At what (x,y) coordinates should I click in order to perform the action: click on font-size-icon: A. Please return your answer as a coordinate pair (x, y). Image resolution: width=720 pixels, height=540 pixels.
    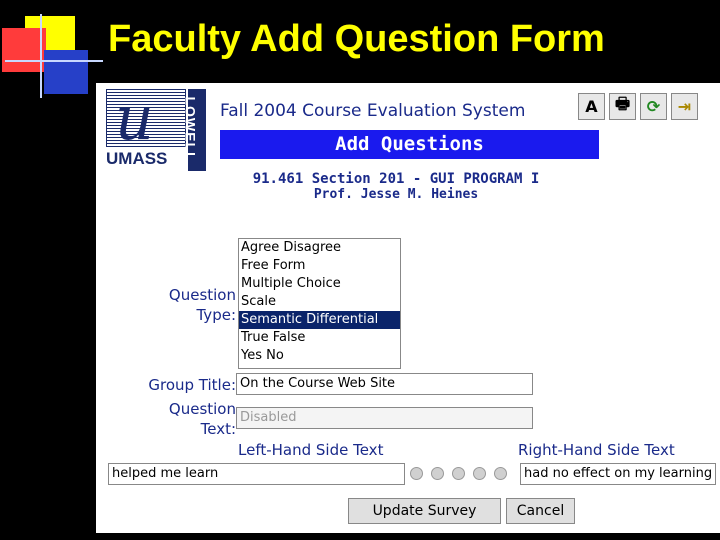
    Looking at the image, I should click on (591, 106).